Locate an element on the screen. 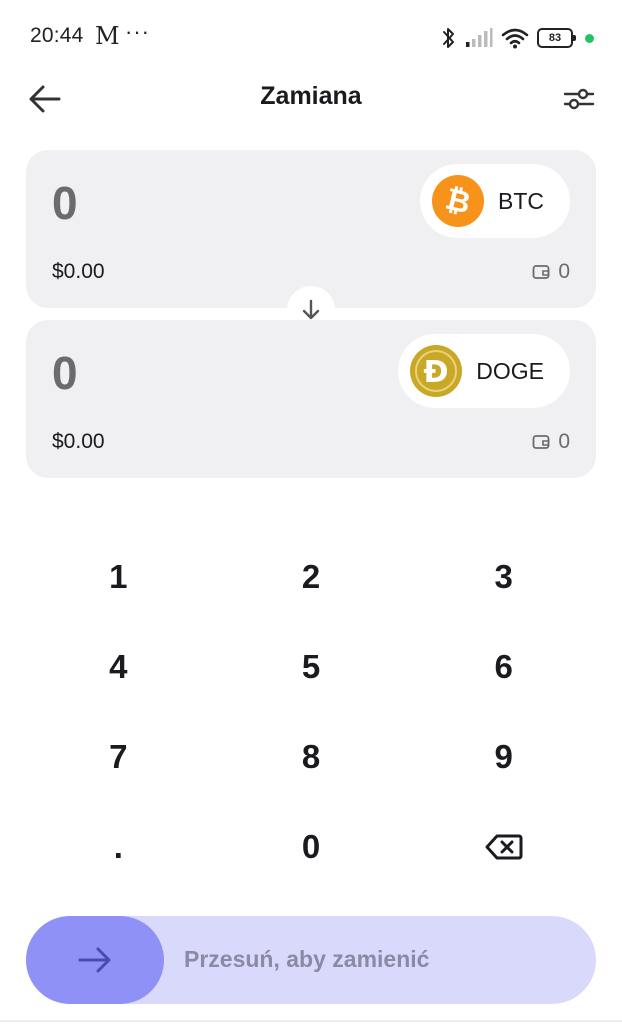 Image resolution: width=622 pixels, height=1024 pixels. arrow-right-icon is located at coordinates (94, 960).